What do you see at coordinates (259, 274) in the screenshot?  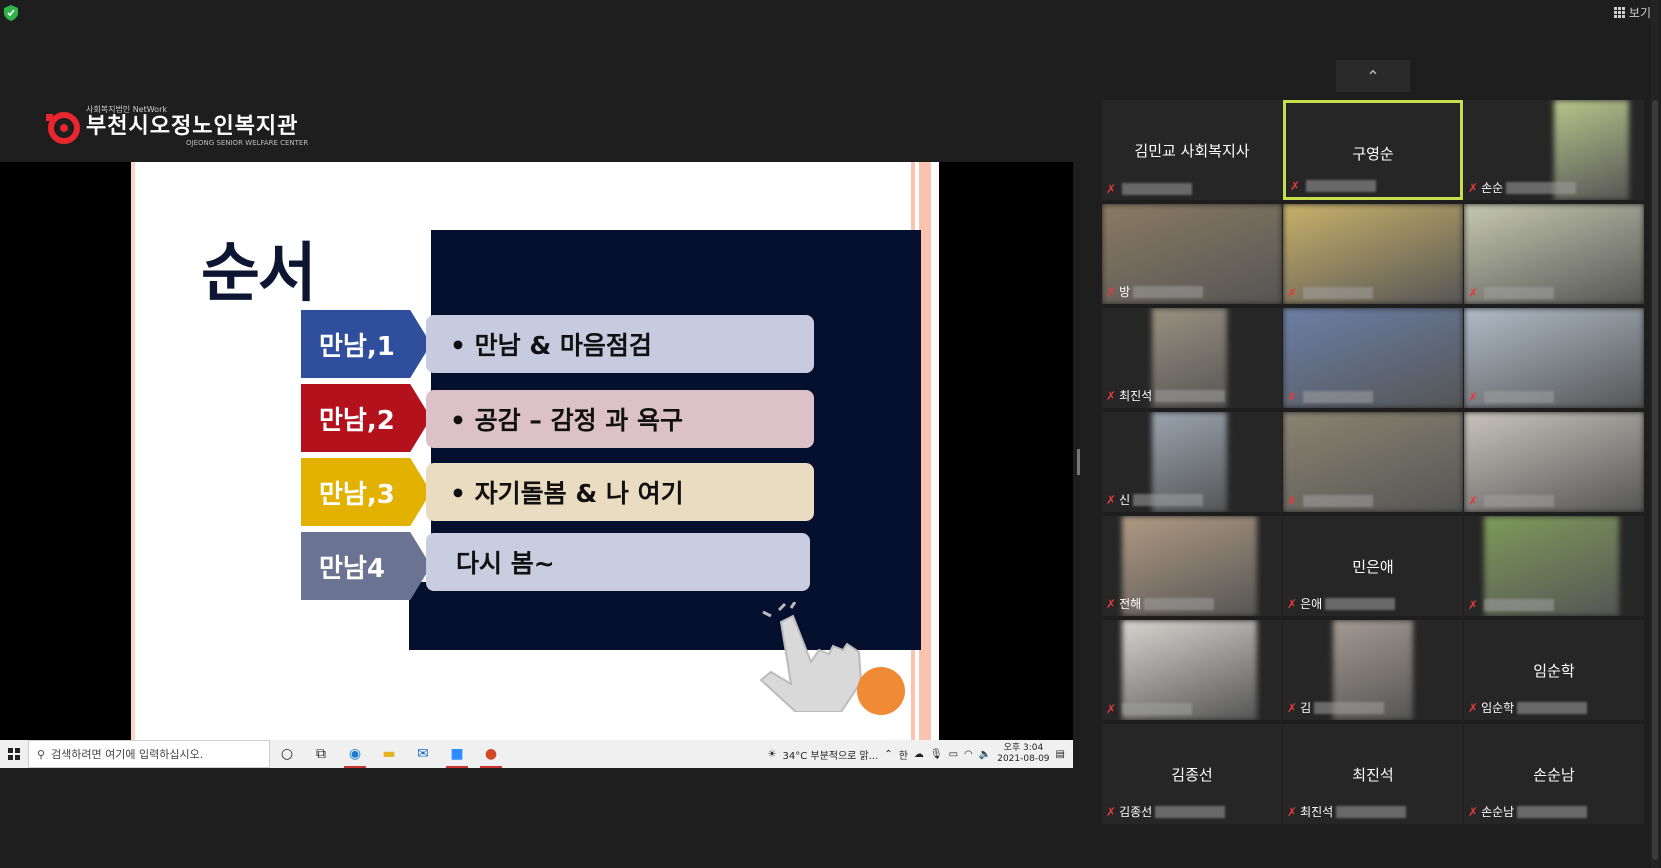 I see `slide-title: 순서` at bounding box center [259, 274].